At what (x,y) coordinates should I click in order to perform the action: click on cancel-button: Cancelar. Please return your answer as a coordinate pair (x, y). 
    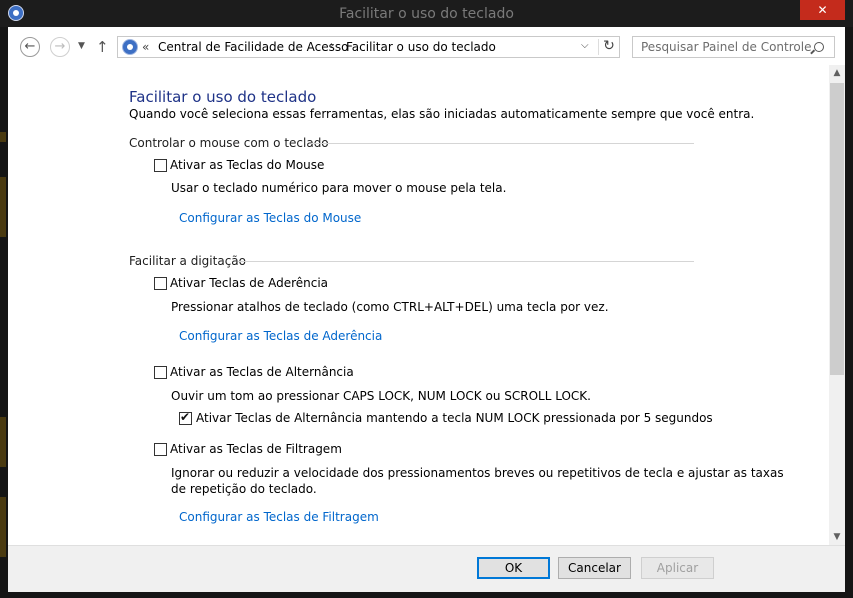
    Looking at the image, I should click on (594, 568).